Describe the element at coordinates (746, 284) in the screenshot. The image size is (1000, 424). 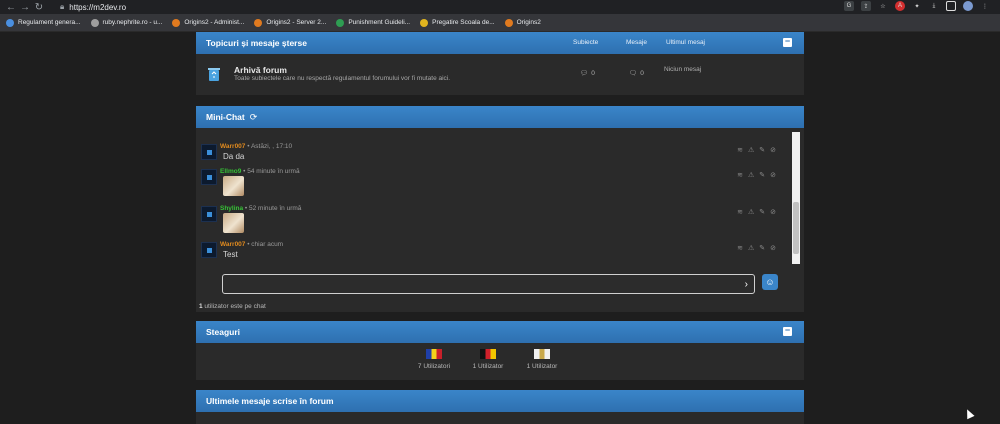
I see `send-icon: ›` at that location.